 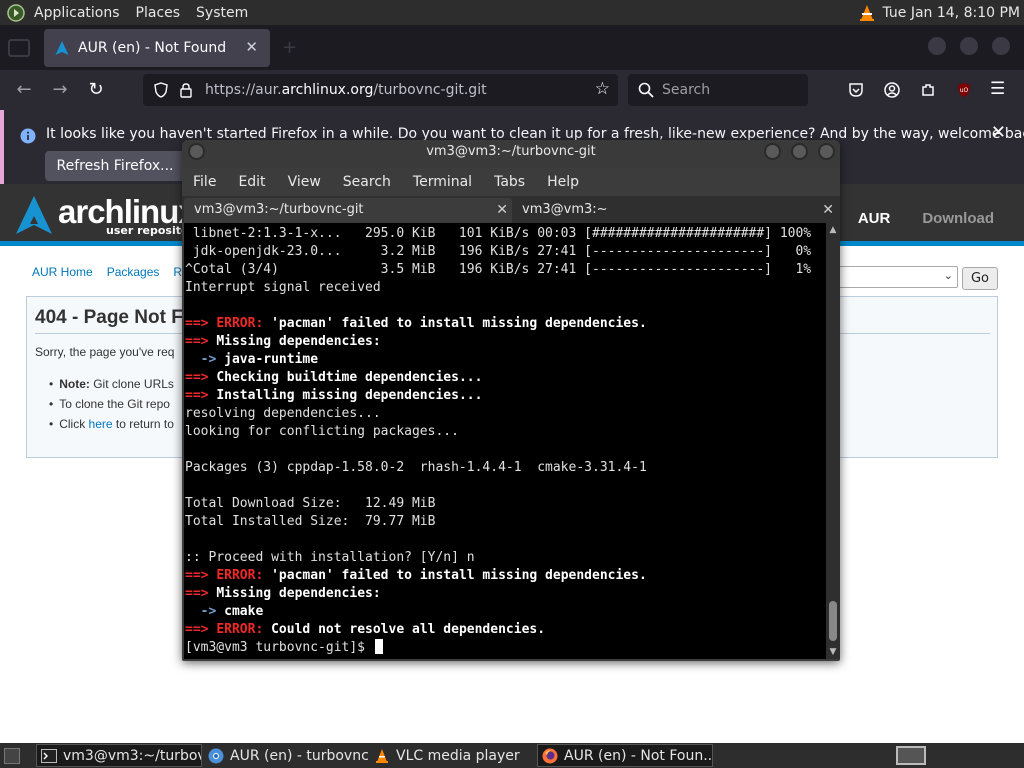 What do you see at coordinates (408, 629) in the screenshot?
I see `terminal-text: Could not resolve all dependencies.` at bounding box center [408, 629].